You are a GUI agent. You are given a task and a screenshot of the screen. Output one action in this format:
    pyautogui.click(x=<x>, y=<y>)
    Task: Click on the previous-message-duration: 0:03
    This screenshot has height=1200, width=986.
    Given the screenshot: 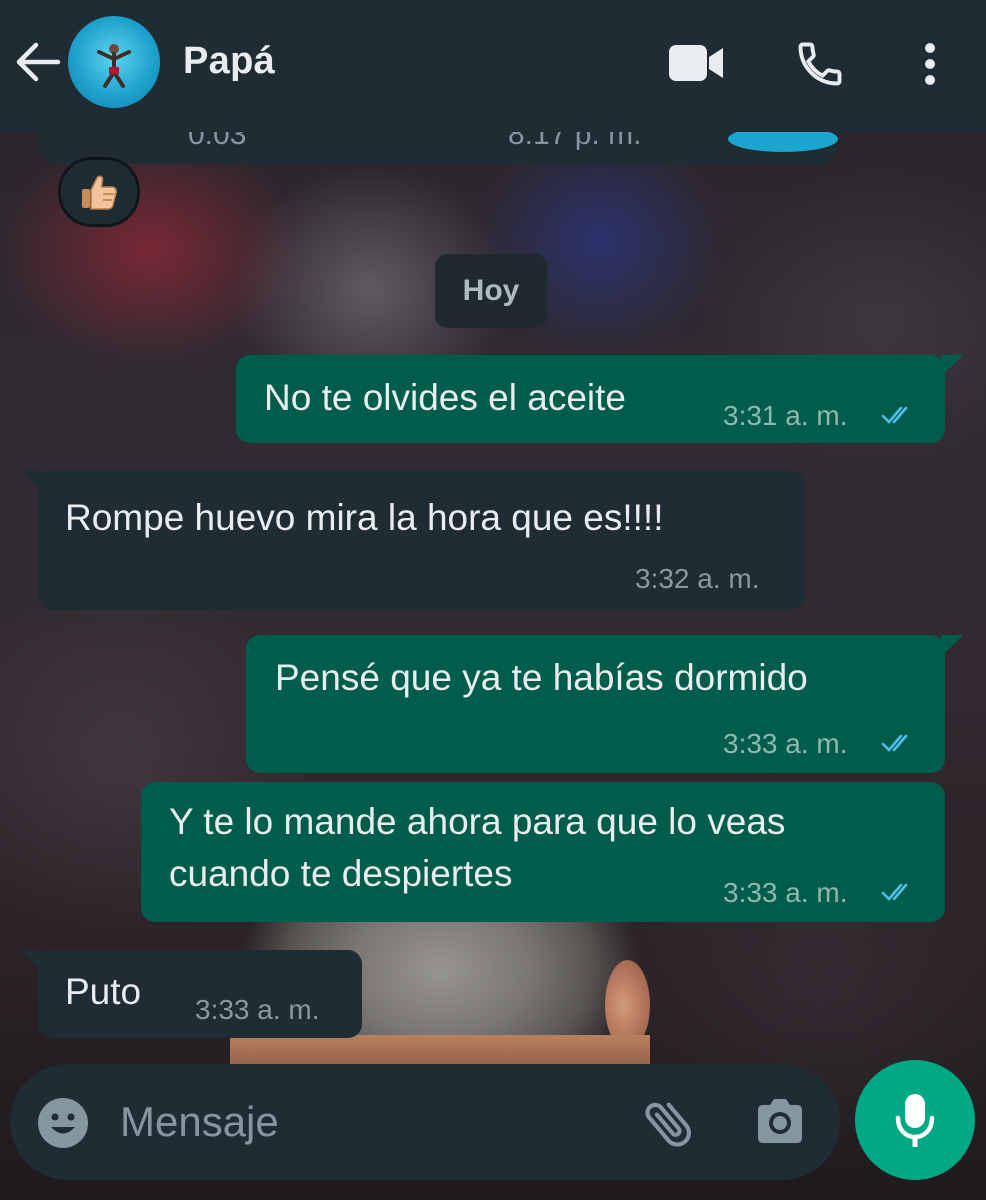 What is the action you would take?
    pyautogui.click(x=217, y=141)
    